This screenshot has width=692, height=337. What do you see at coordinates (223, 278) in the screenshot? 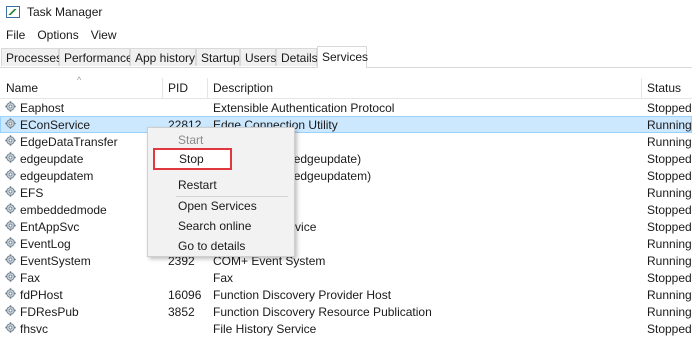
I see `service-description: Fax` at bounding box center [223, 278].